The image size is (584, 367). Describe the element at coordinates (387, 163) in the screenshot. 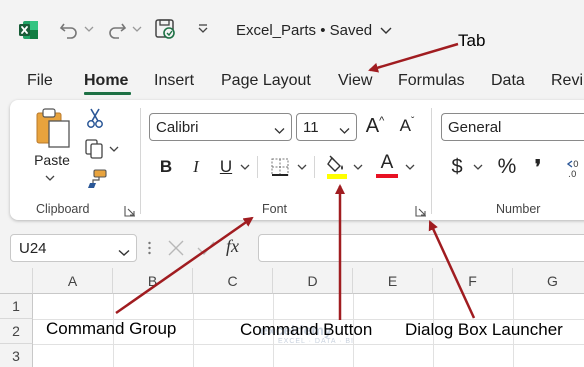

I see `font-color-button: A` at that location.